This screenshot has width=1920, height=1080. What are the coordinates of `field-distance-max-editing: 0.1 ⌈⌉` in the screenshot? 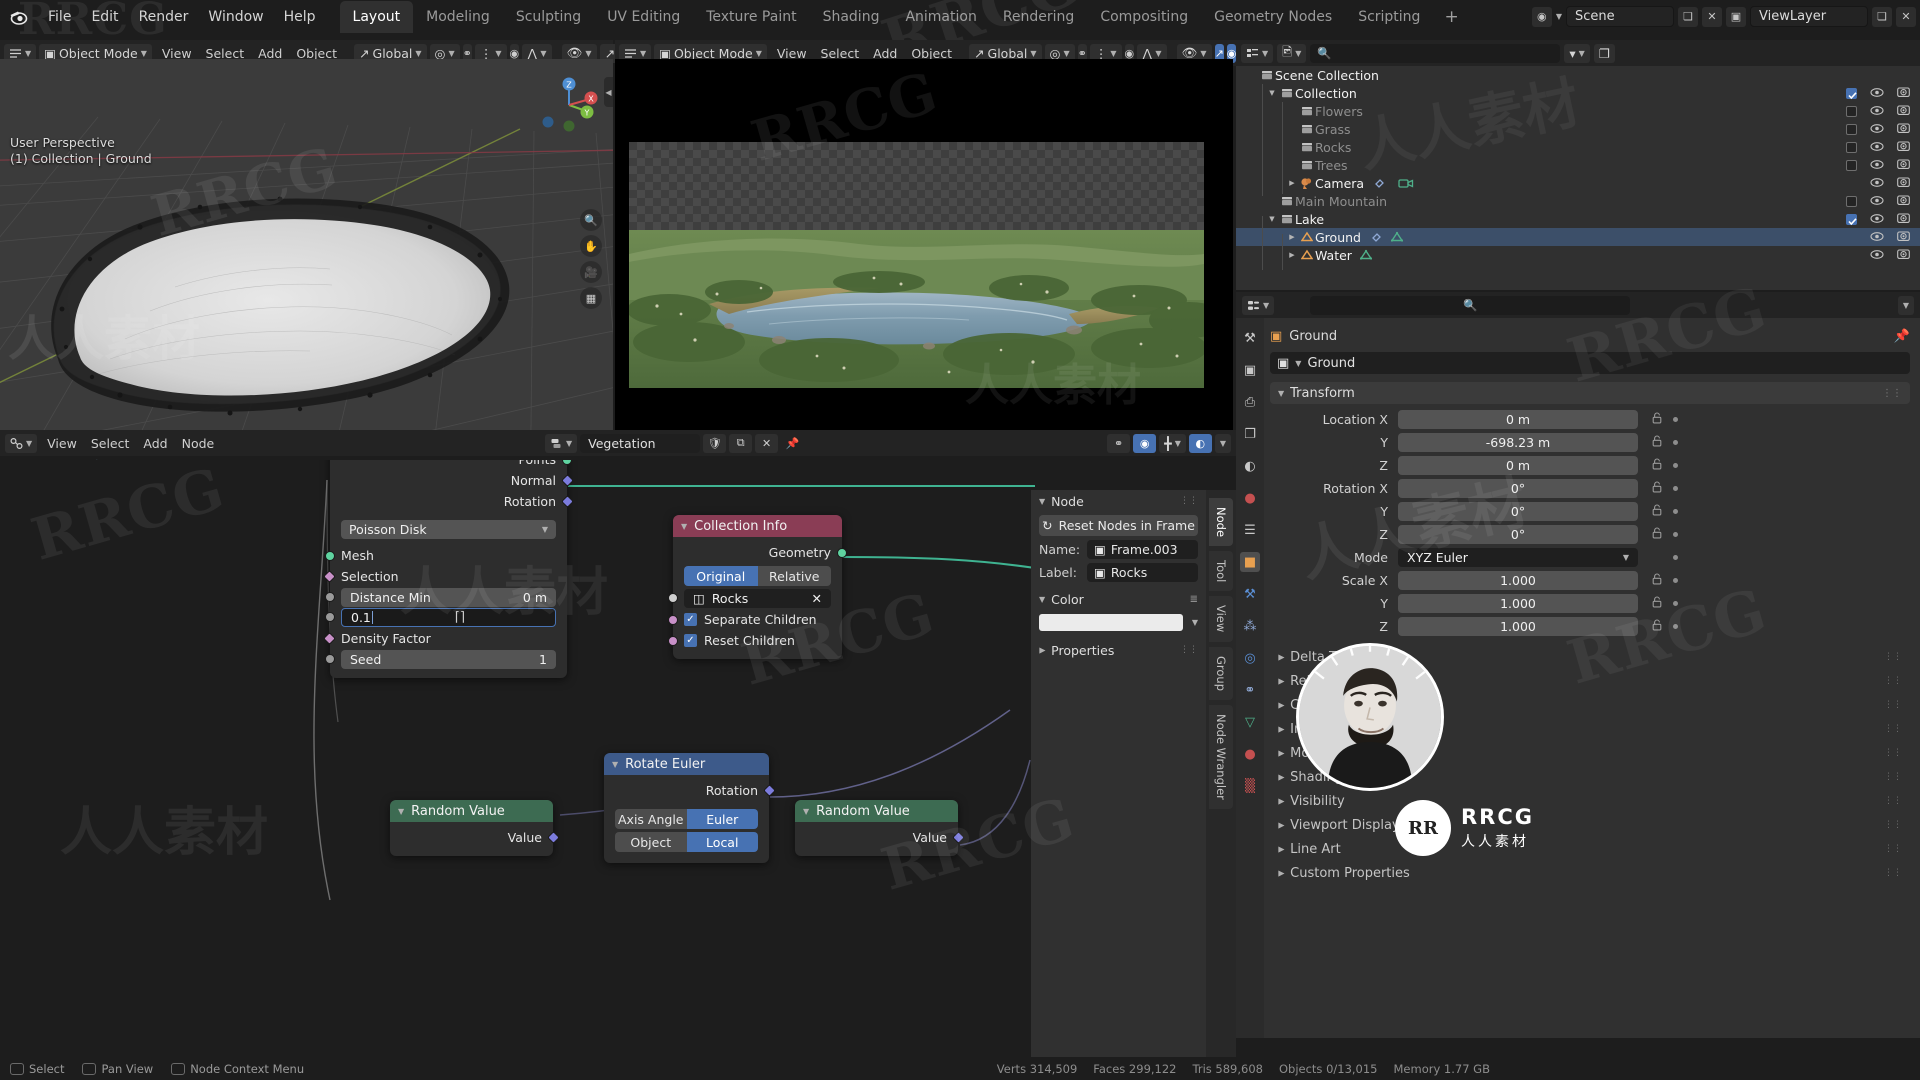 It's located at (448, 617).